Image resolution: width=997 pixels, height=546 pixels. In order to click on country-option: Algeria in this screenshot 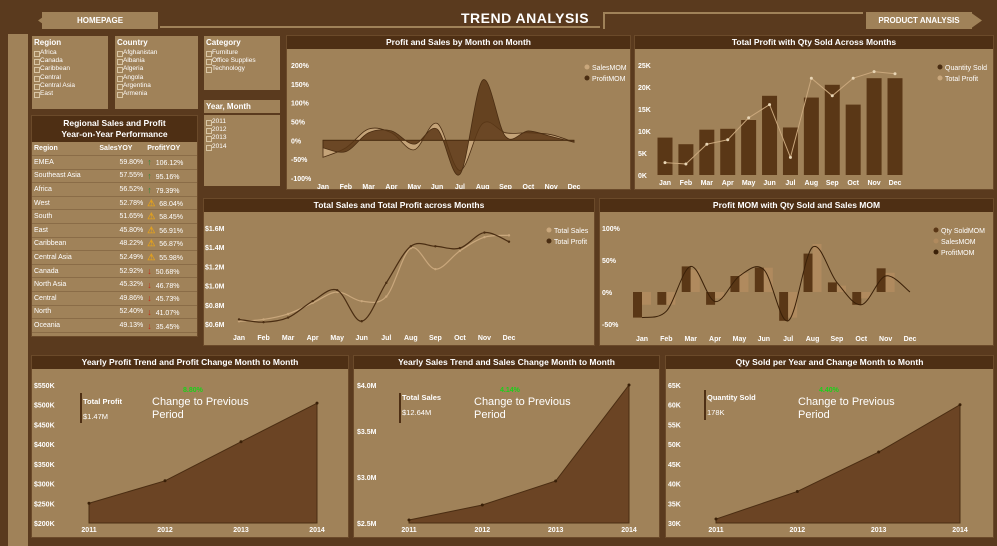, I will do `click(156, 69)`.